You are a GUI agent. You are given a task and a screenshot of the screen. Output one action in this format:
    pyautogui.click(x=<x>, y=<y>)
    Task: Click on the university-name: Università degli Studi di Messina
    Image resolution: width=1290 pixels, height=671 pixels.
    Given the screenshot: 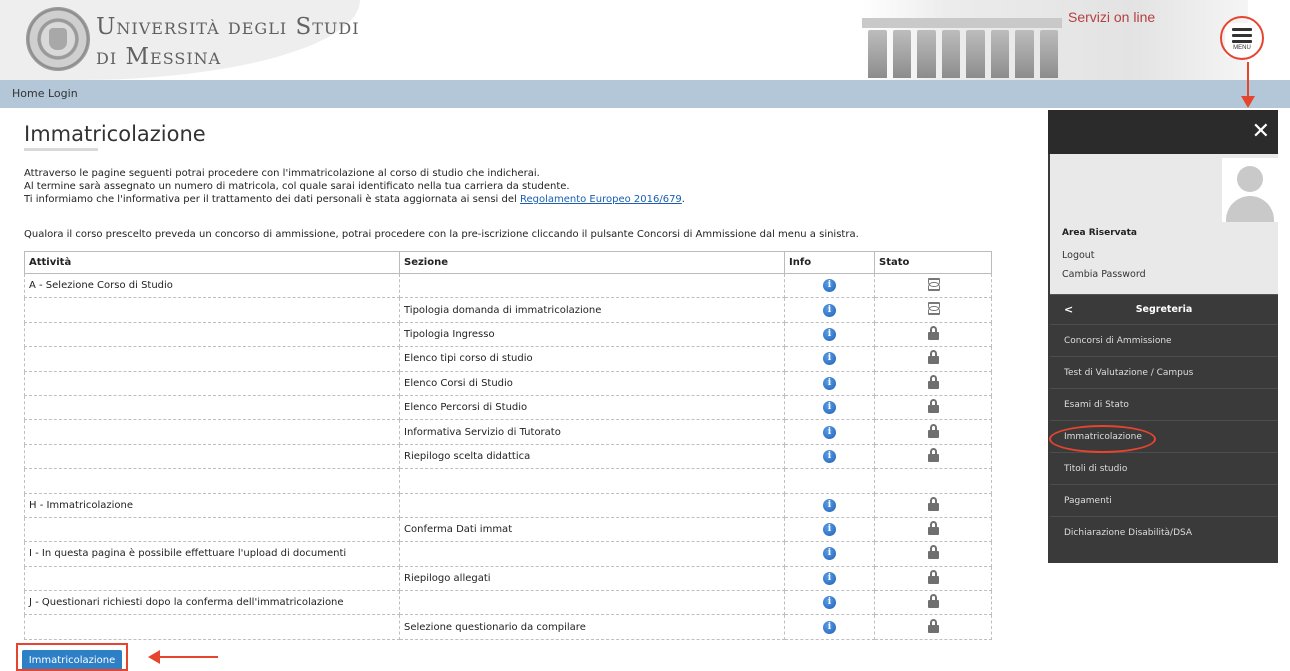 What is the action you would take?
    pyautogui.click(x=228, y=42)
    